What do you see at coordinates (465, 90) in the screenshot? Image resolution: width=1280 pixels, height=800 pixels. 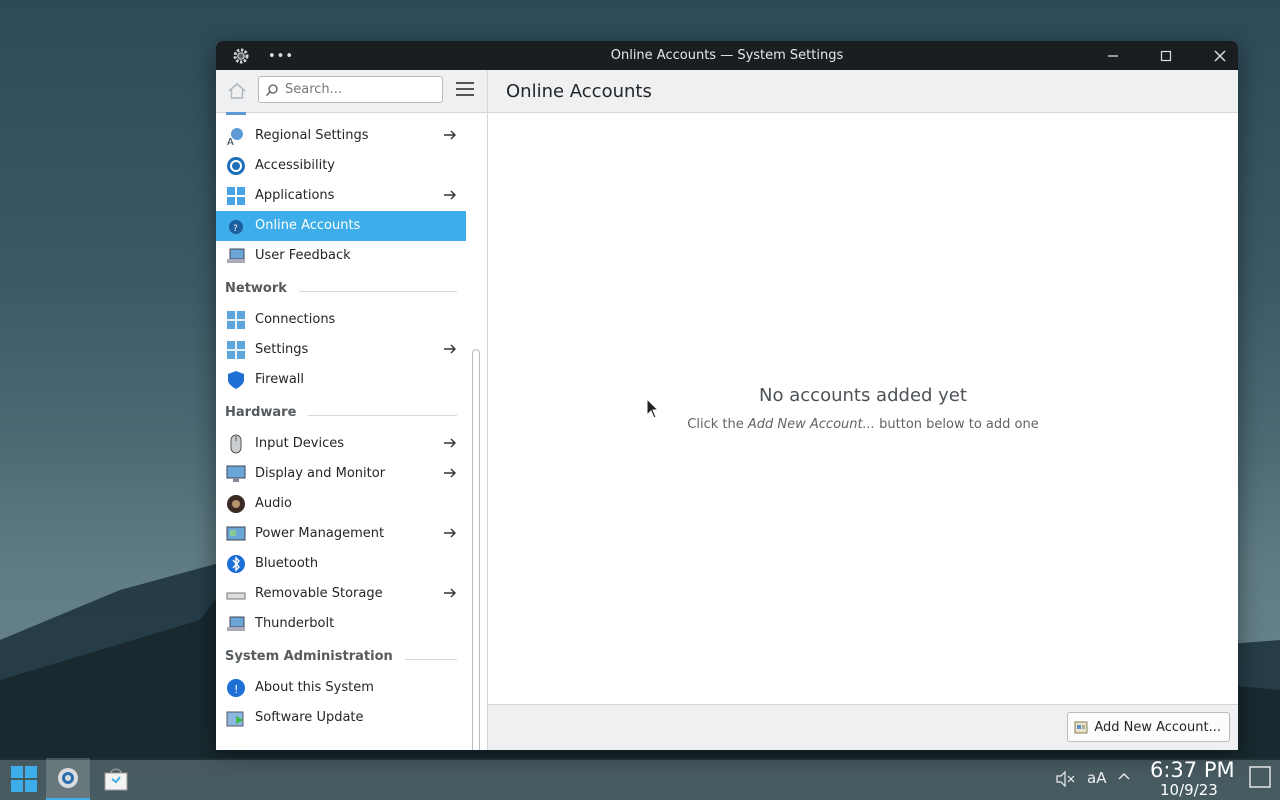 I see `hamburger-menu-icon` at bounding box center [465, 90].